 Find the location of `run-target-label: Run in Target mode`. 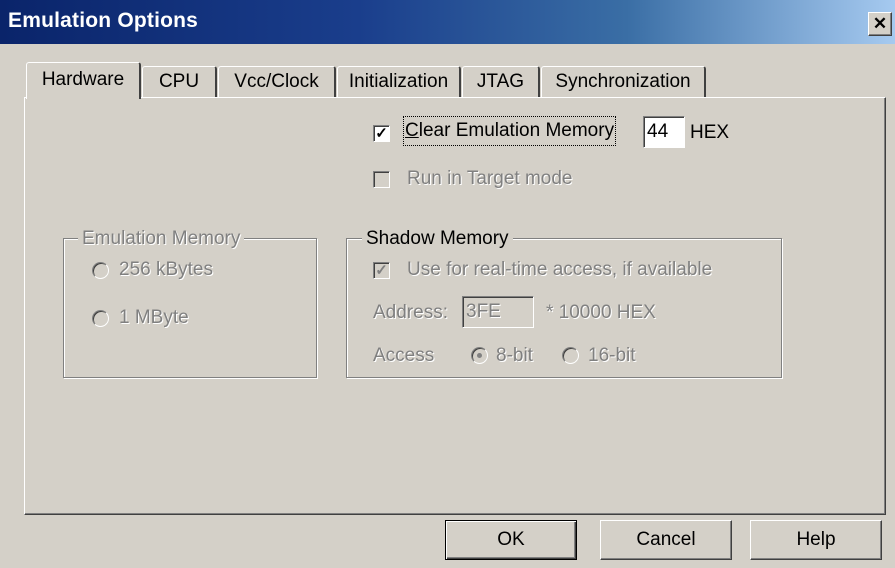

run-target-label: Run in Target mode is located at coordinates (490, 178).